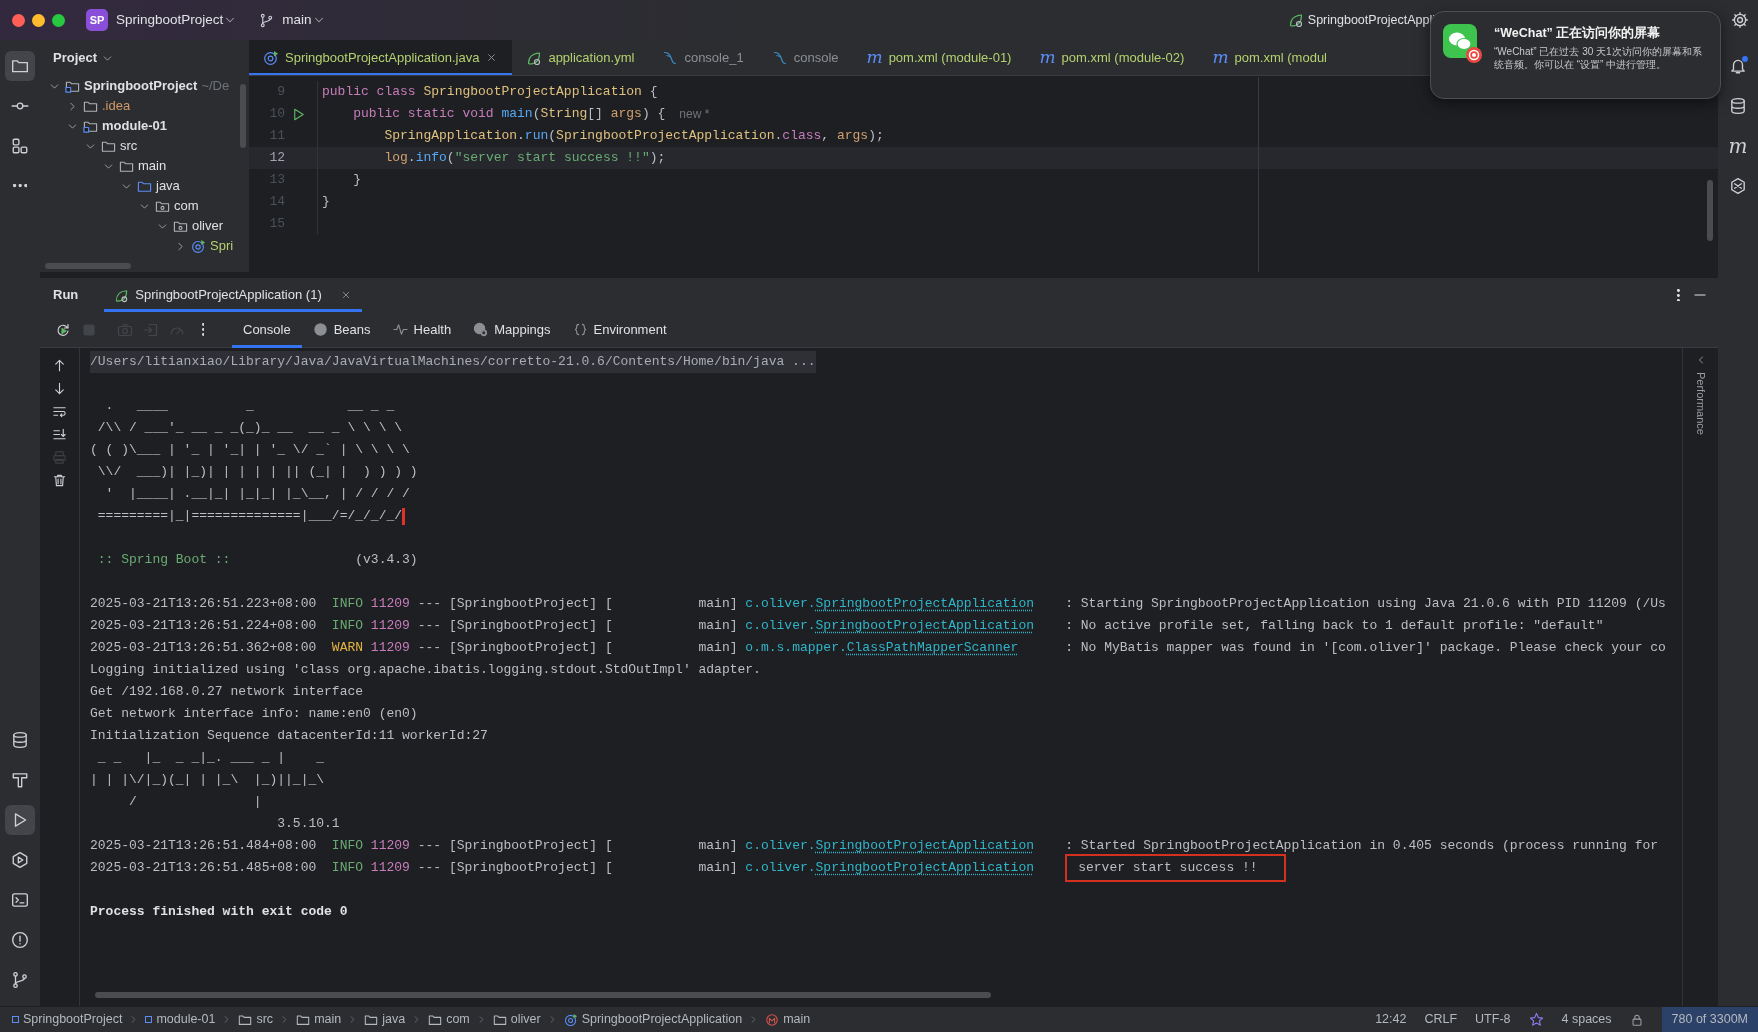 Image resolution: width=1758 pixels, height=1032 pixels. I want to click on side-panel-label: Performance, so click(1700, 403).